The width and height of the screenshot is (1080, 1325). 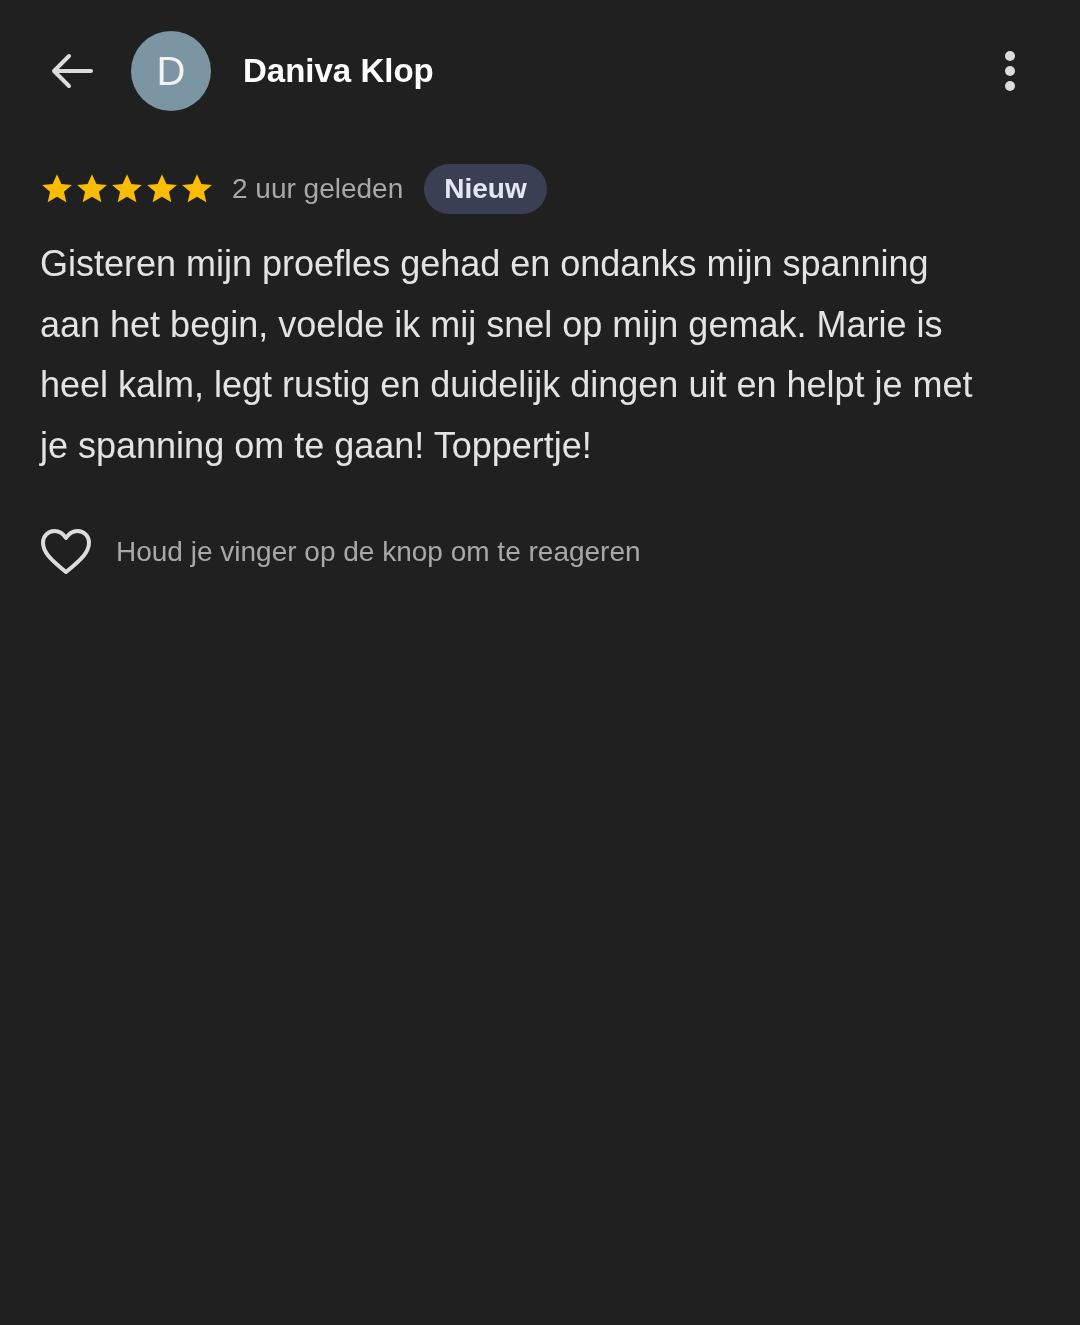 I want to click on reviewer-name: Daniva Klop, so click(x=339, y=71).